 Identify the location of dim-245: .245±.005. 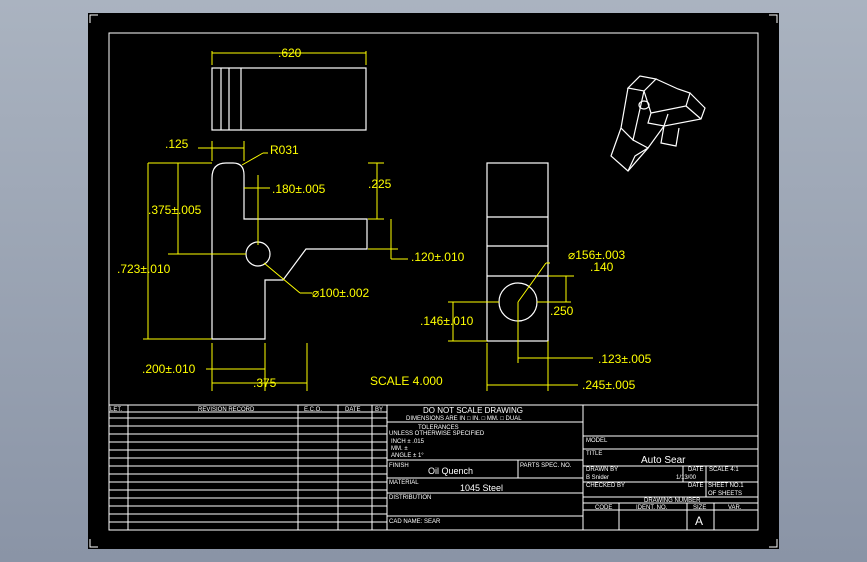
(609, 385).